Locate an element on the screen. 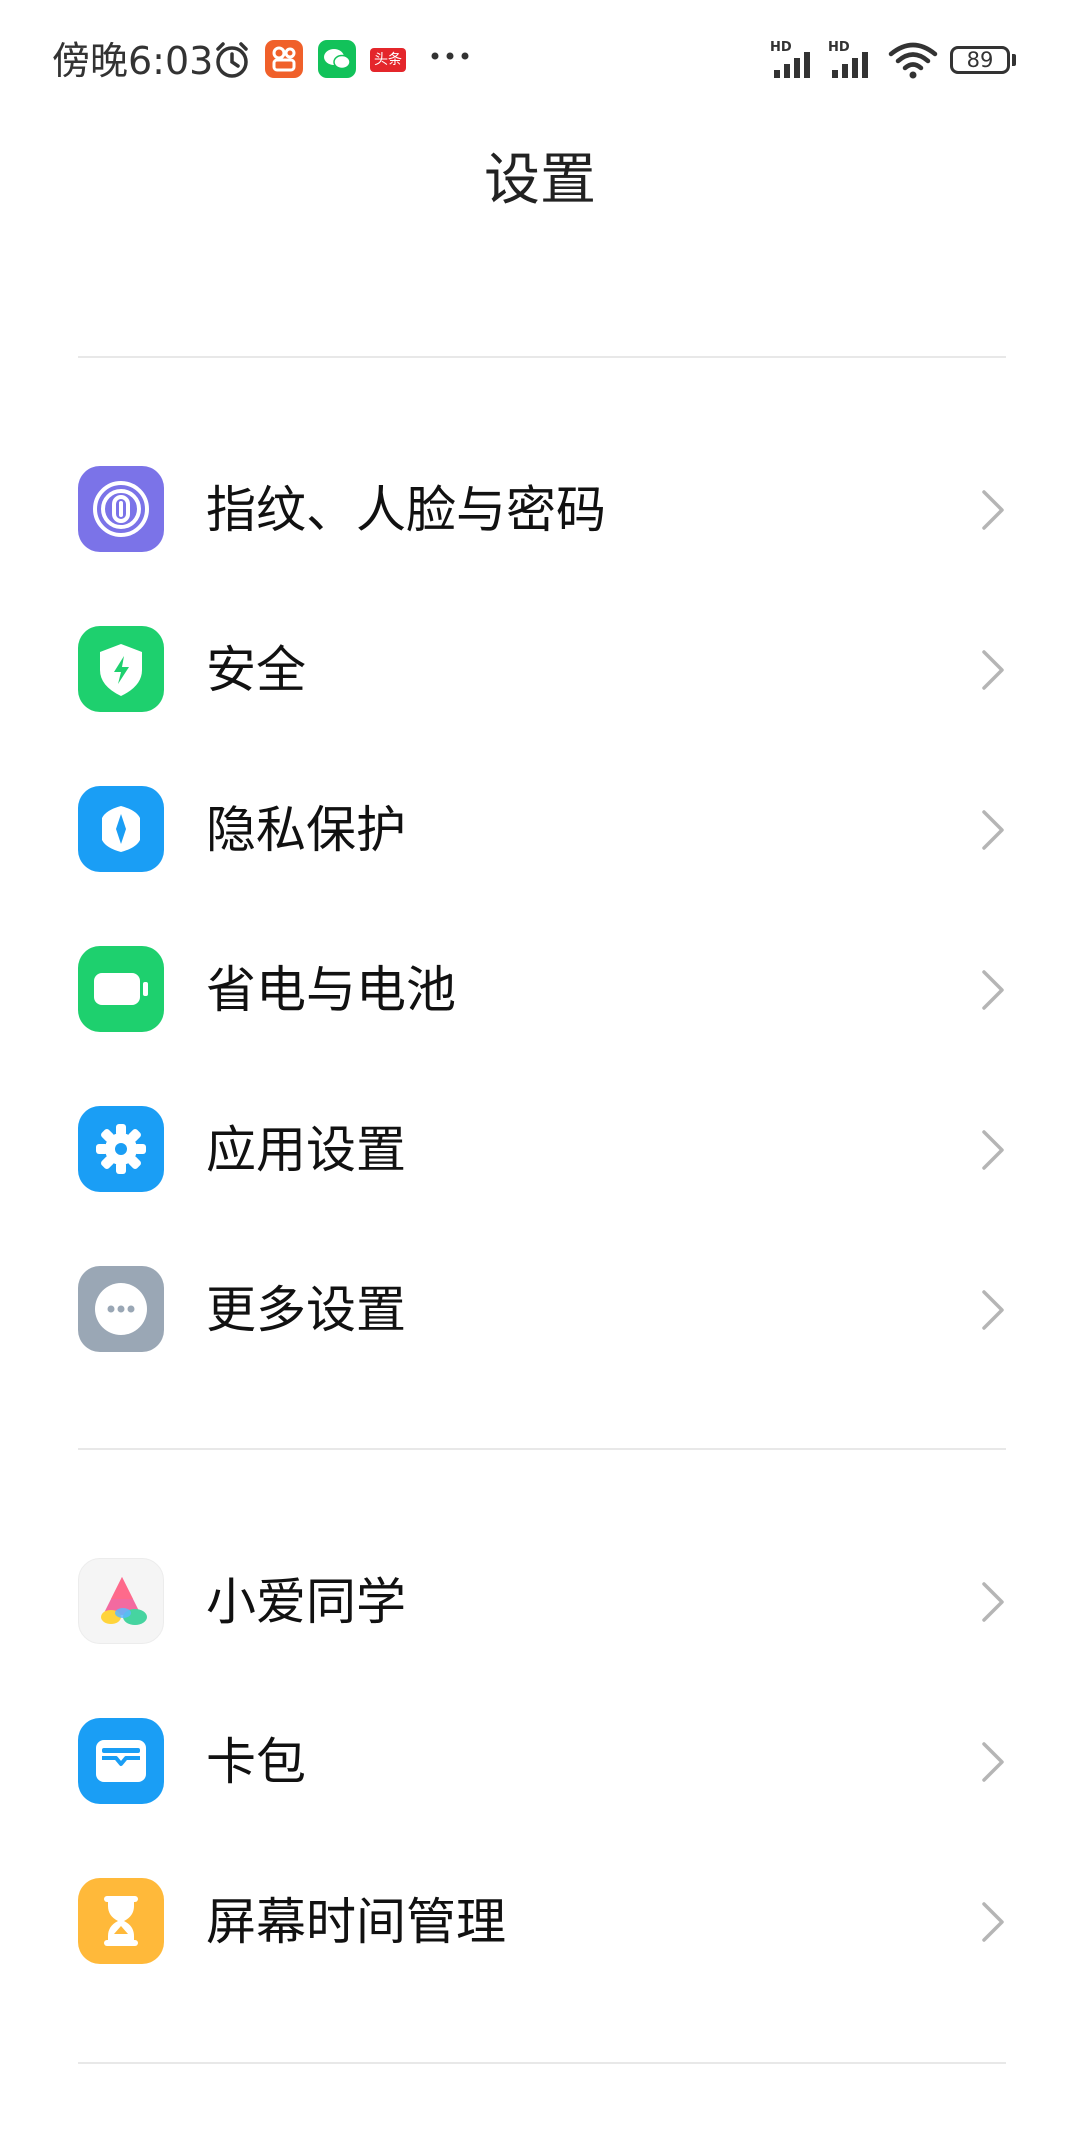  signal-icon: HD is located at coordinates (796, 62).